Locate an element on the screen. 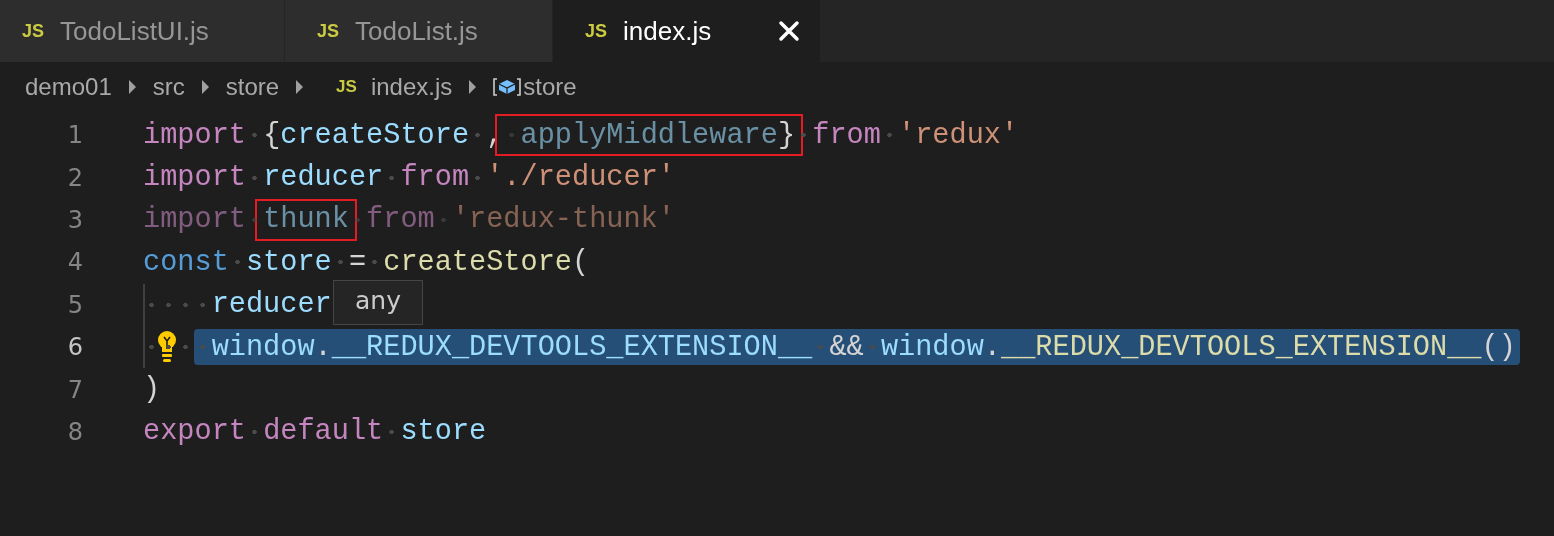 Image resolution: width=1554 pixels, height=536 pixels. line-number: 8 is located at coordinates (74, 431).